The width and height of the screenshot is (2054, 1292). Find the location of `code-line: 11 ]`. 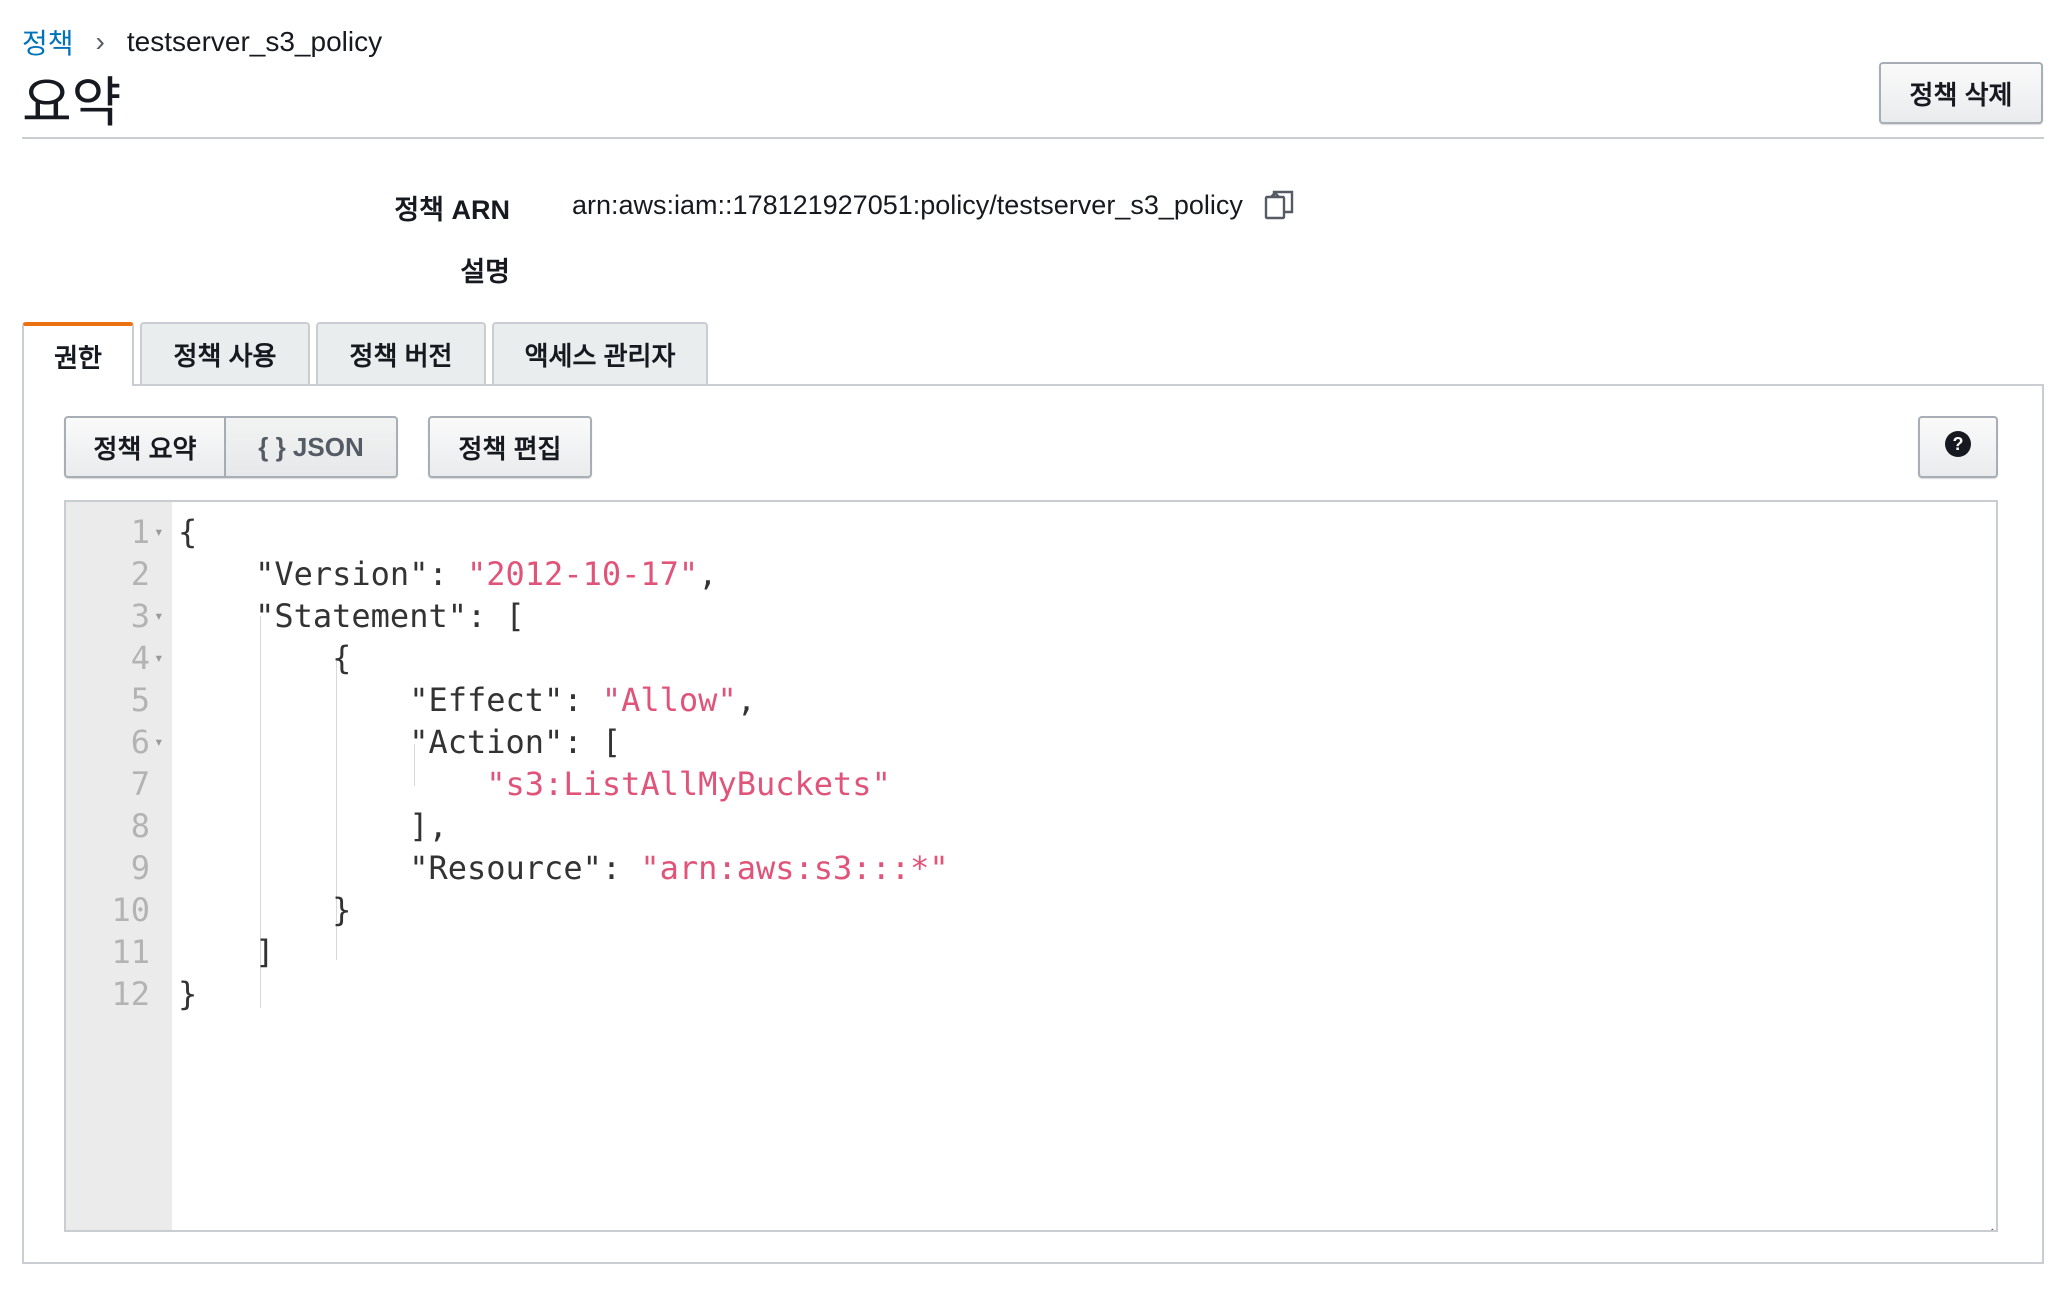

code-line: 11 ] is located at coordinates (1031, 952).